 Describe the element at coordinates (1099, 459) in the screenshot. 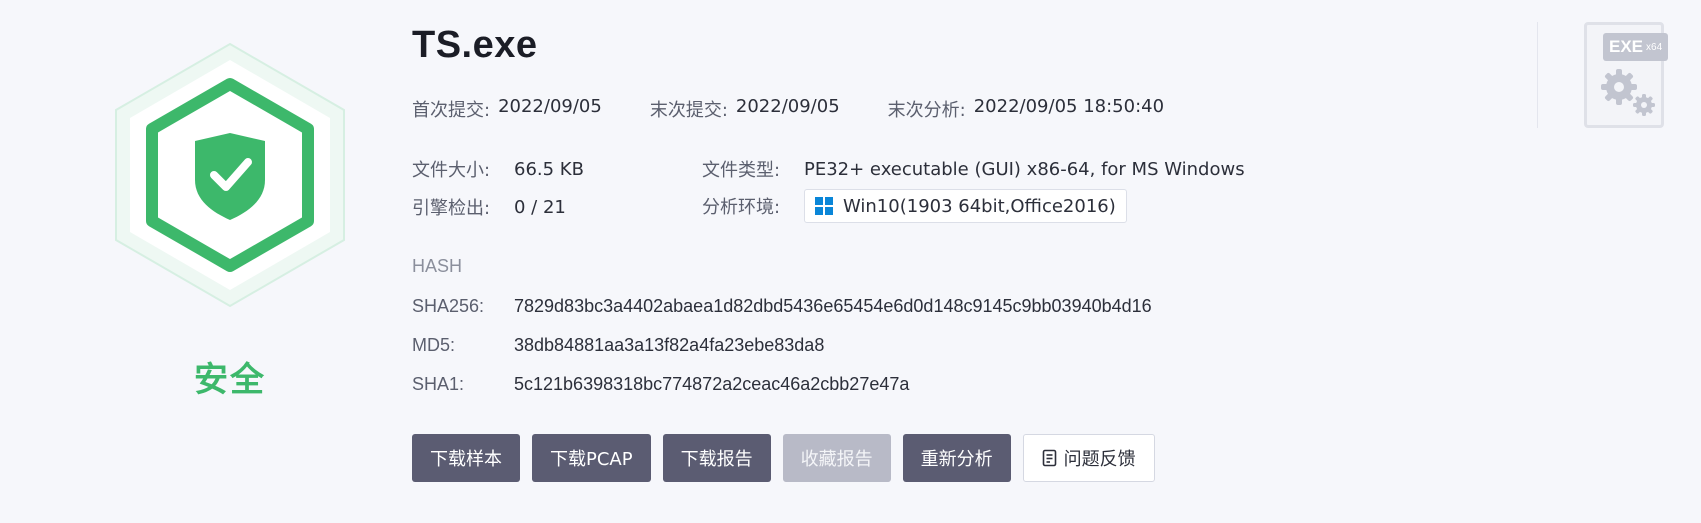

I see `feedback-button-label: 问题反馈` at that location.